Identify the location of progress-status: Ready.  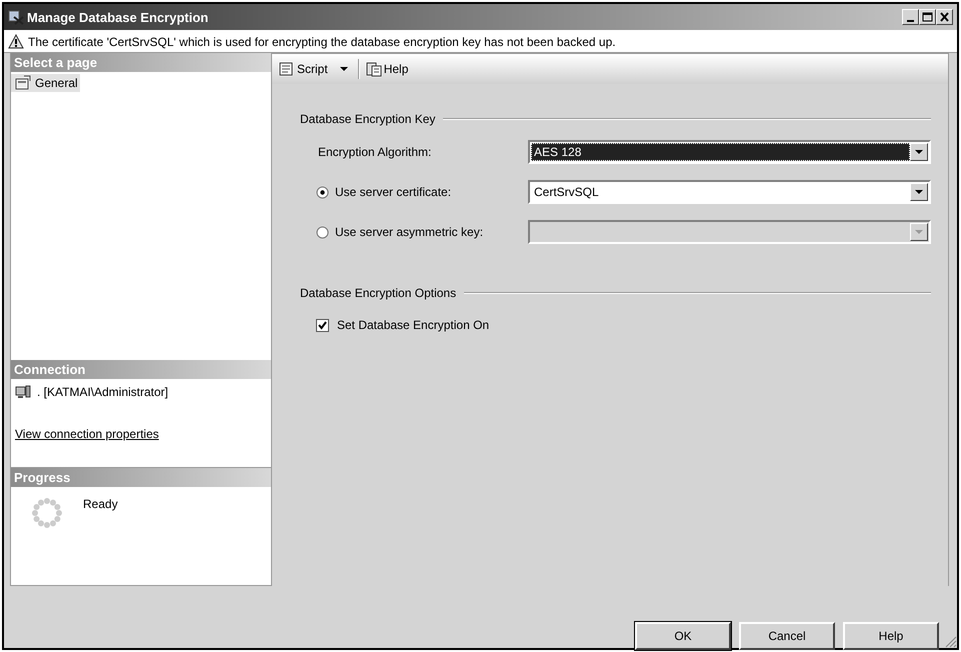
(100, 504).